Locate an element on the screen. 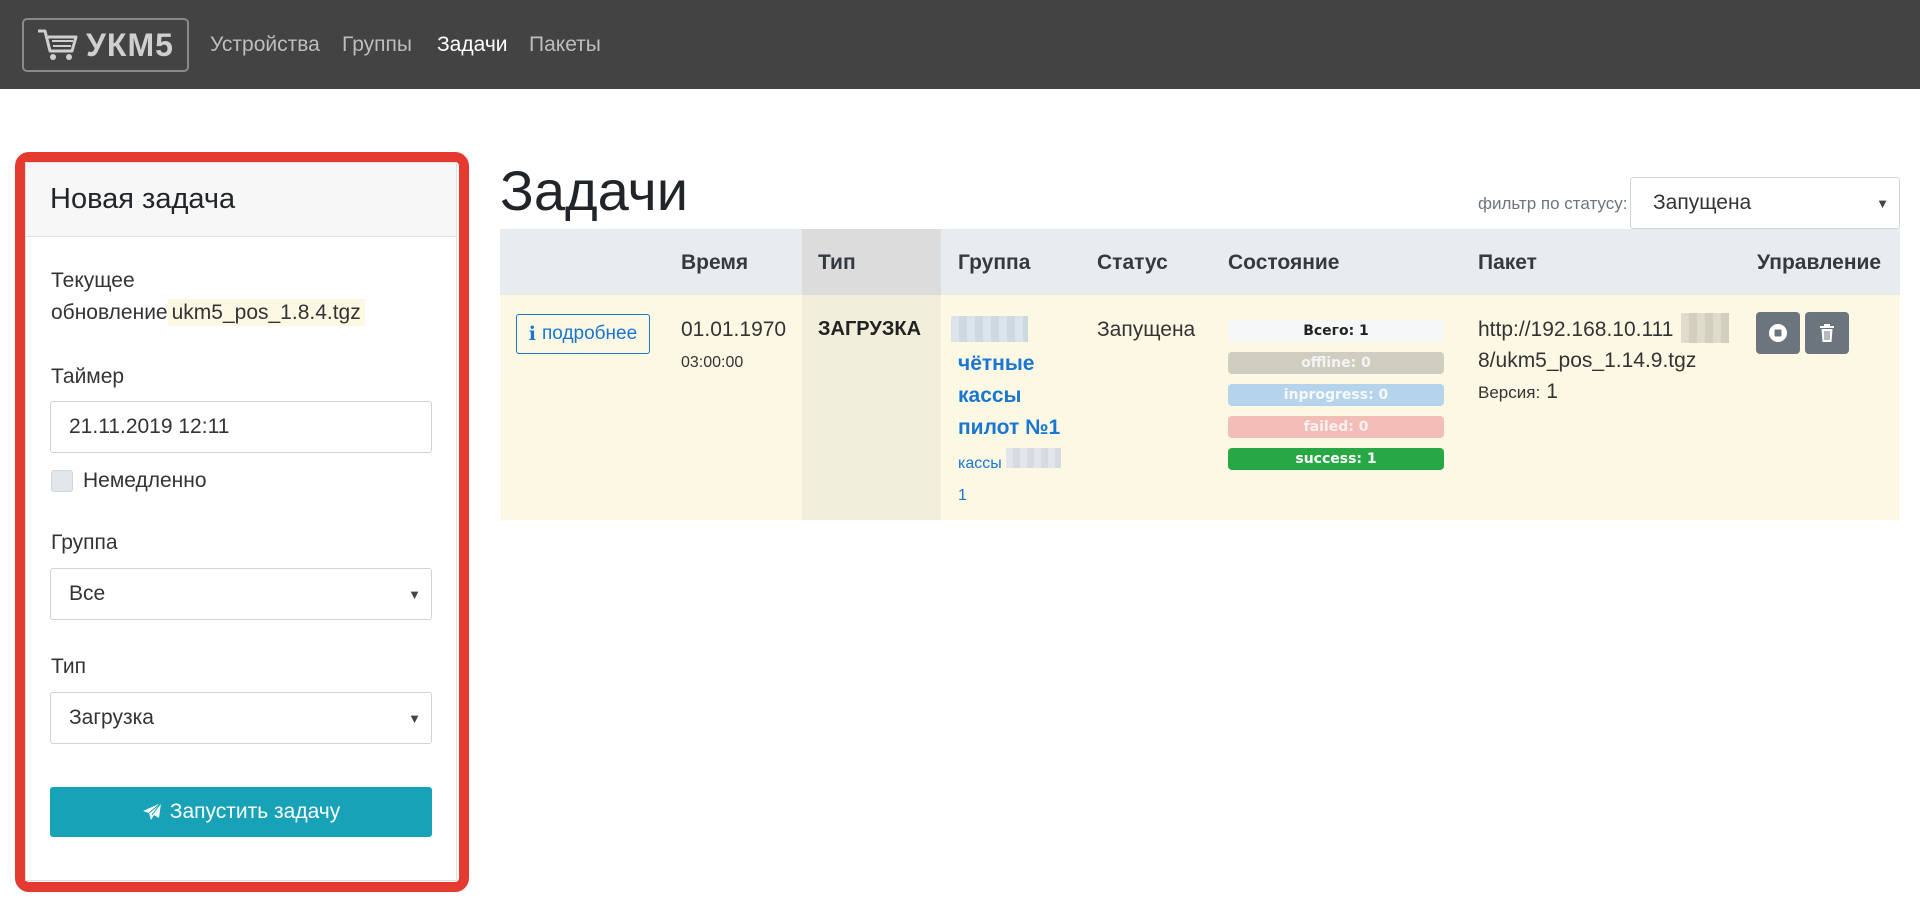  column-header-status: Статус is located at coordinates (1132, 263).